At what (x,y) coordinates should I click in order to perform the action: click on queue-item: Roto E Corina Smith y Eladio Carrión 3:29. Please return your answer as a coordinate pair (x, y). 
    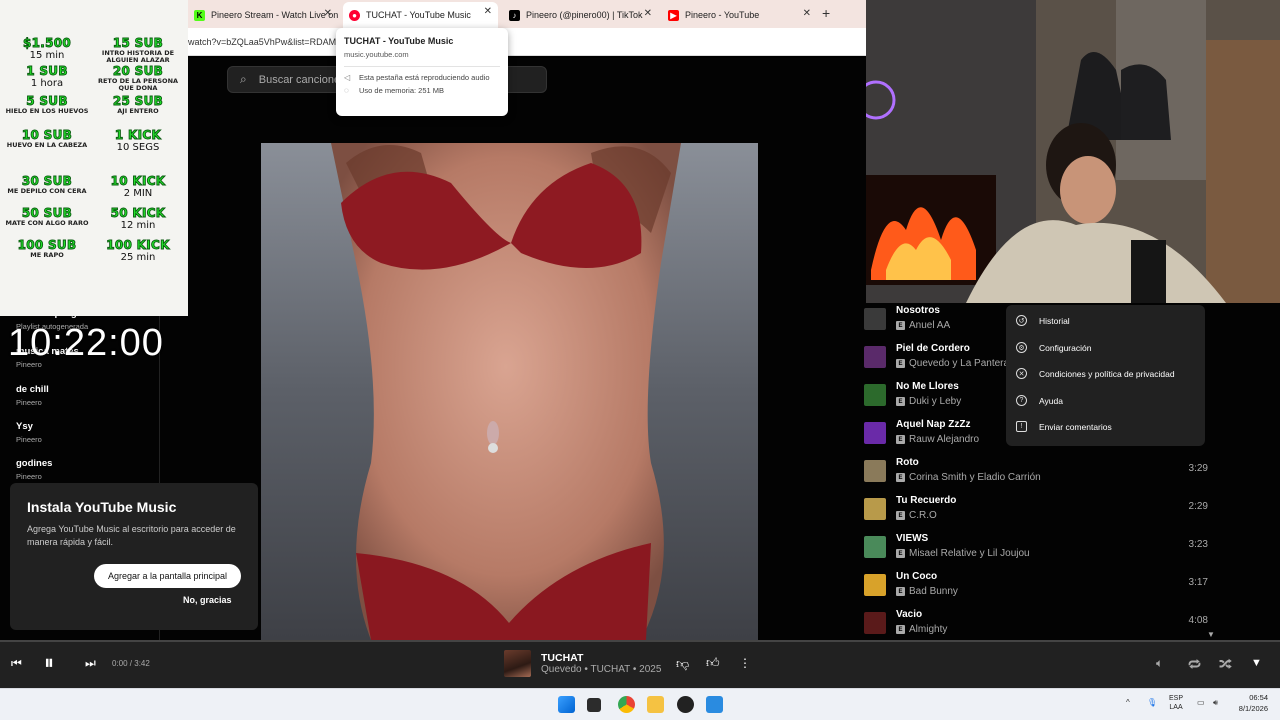
    Looking at the image, I should click on (1033, 474).